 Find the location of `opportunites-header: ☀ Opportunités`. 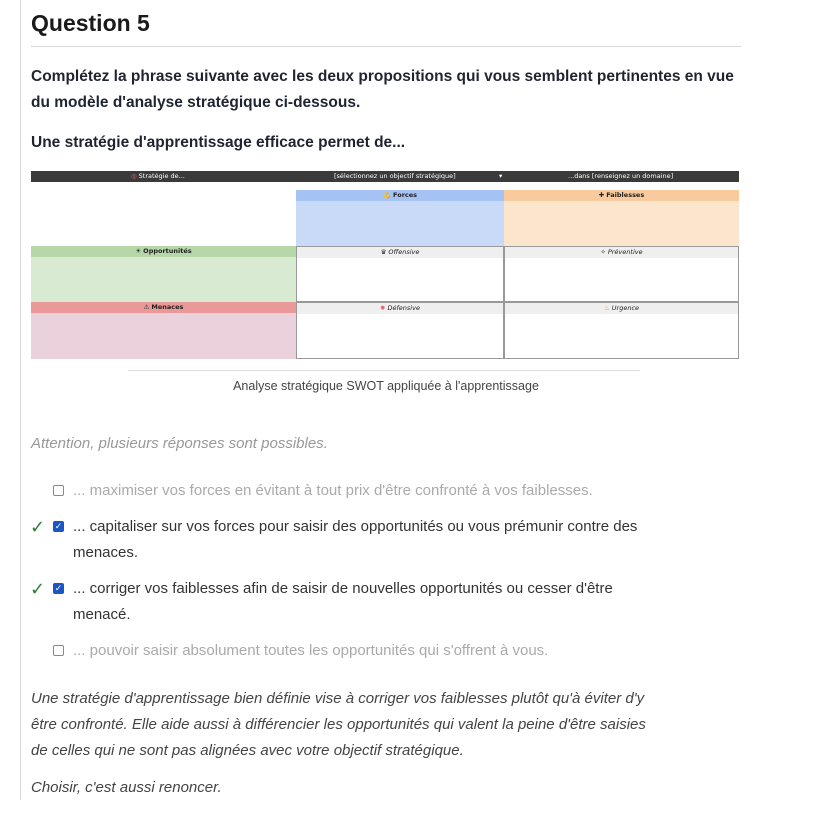

opportunites-header: ☀ Opportunités is located at coordinates (163, 251).